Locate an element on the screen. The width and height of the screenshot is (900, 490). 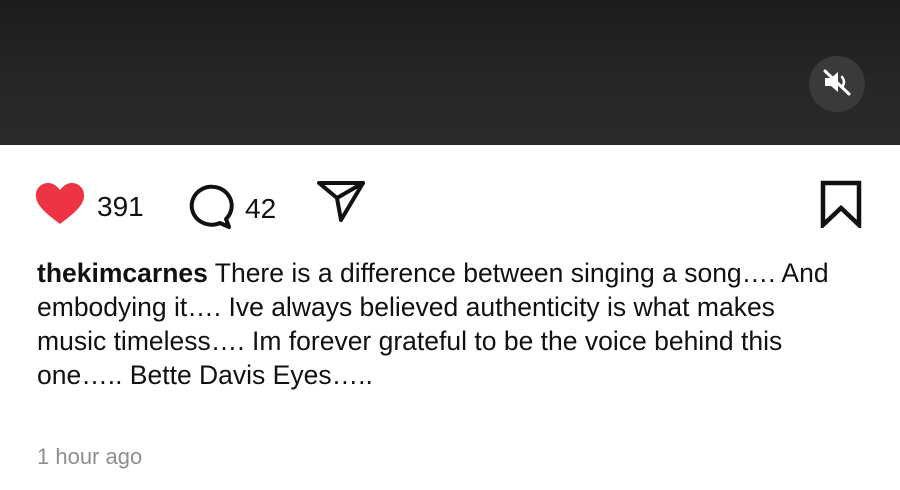
comment-button: 42 is located at coordinates (230, 208).